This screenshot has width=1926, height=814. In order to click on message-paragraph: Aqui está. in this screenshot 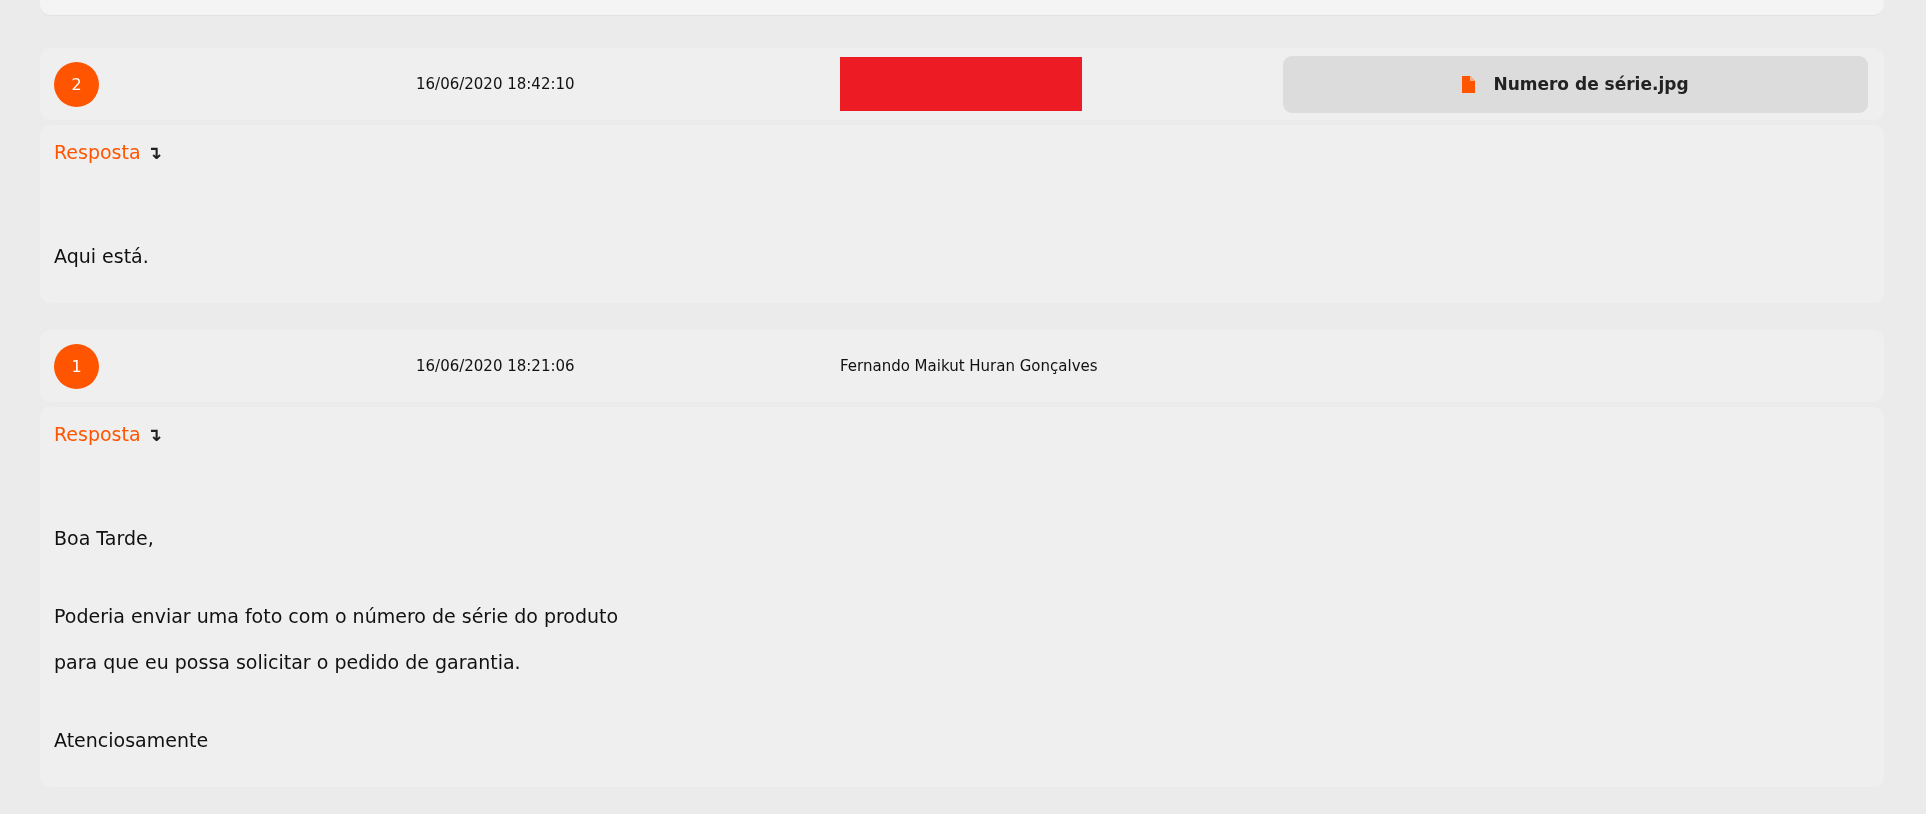, I will do `click(102, 256)`.